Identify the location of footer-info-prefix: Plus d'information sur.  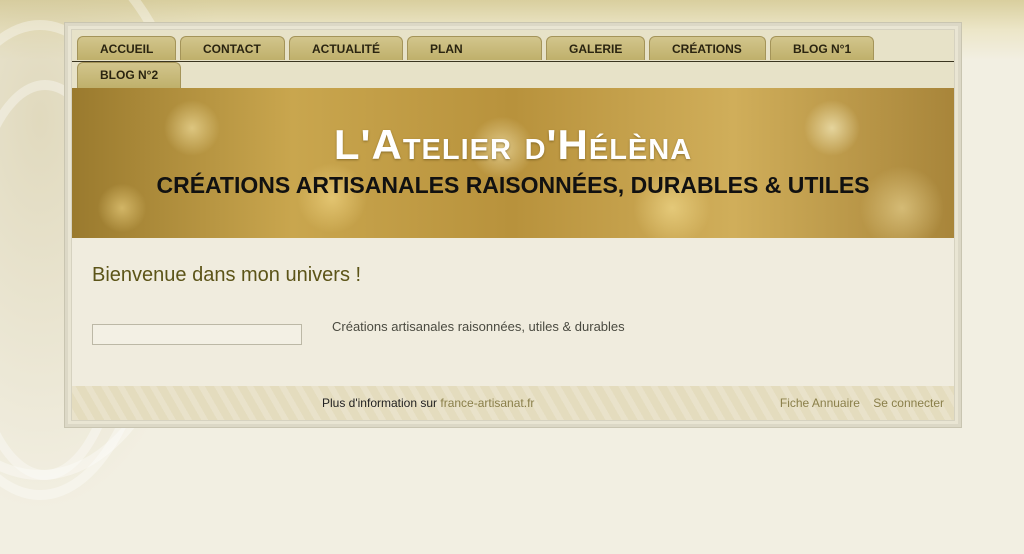
(380, 403).